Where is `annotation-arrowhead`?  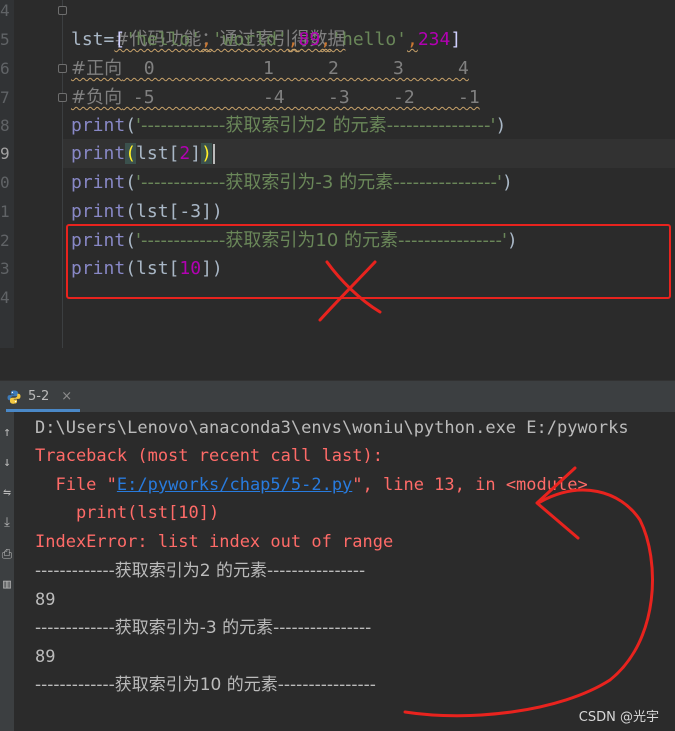 annotation-arrowhead is located at coordinates (557, 503).